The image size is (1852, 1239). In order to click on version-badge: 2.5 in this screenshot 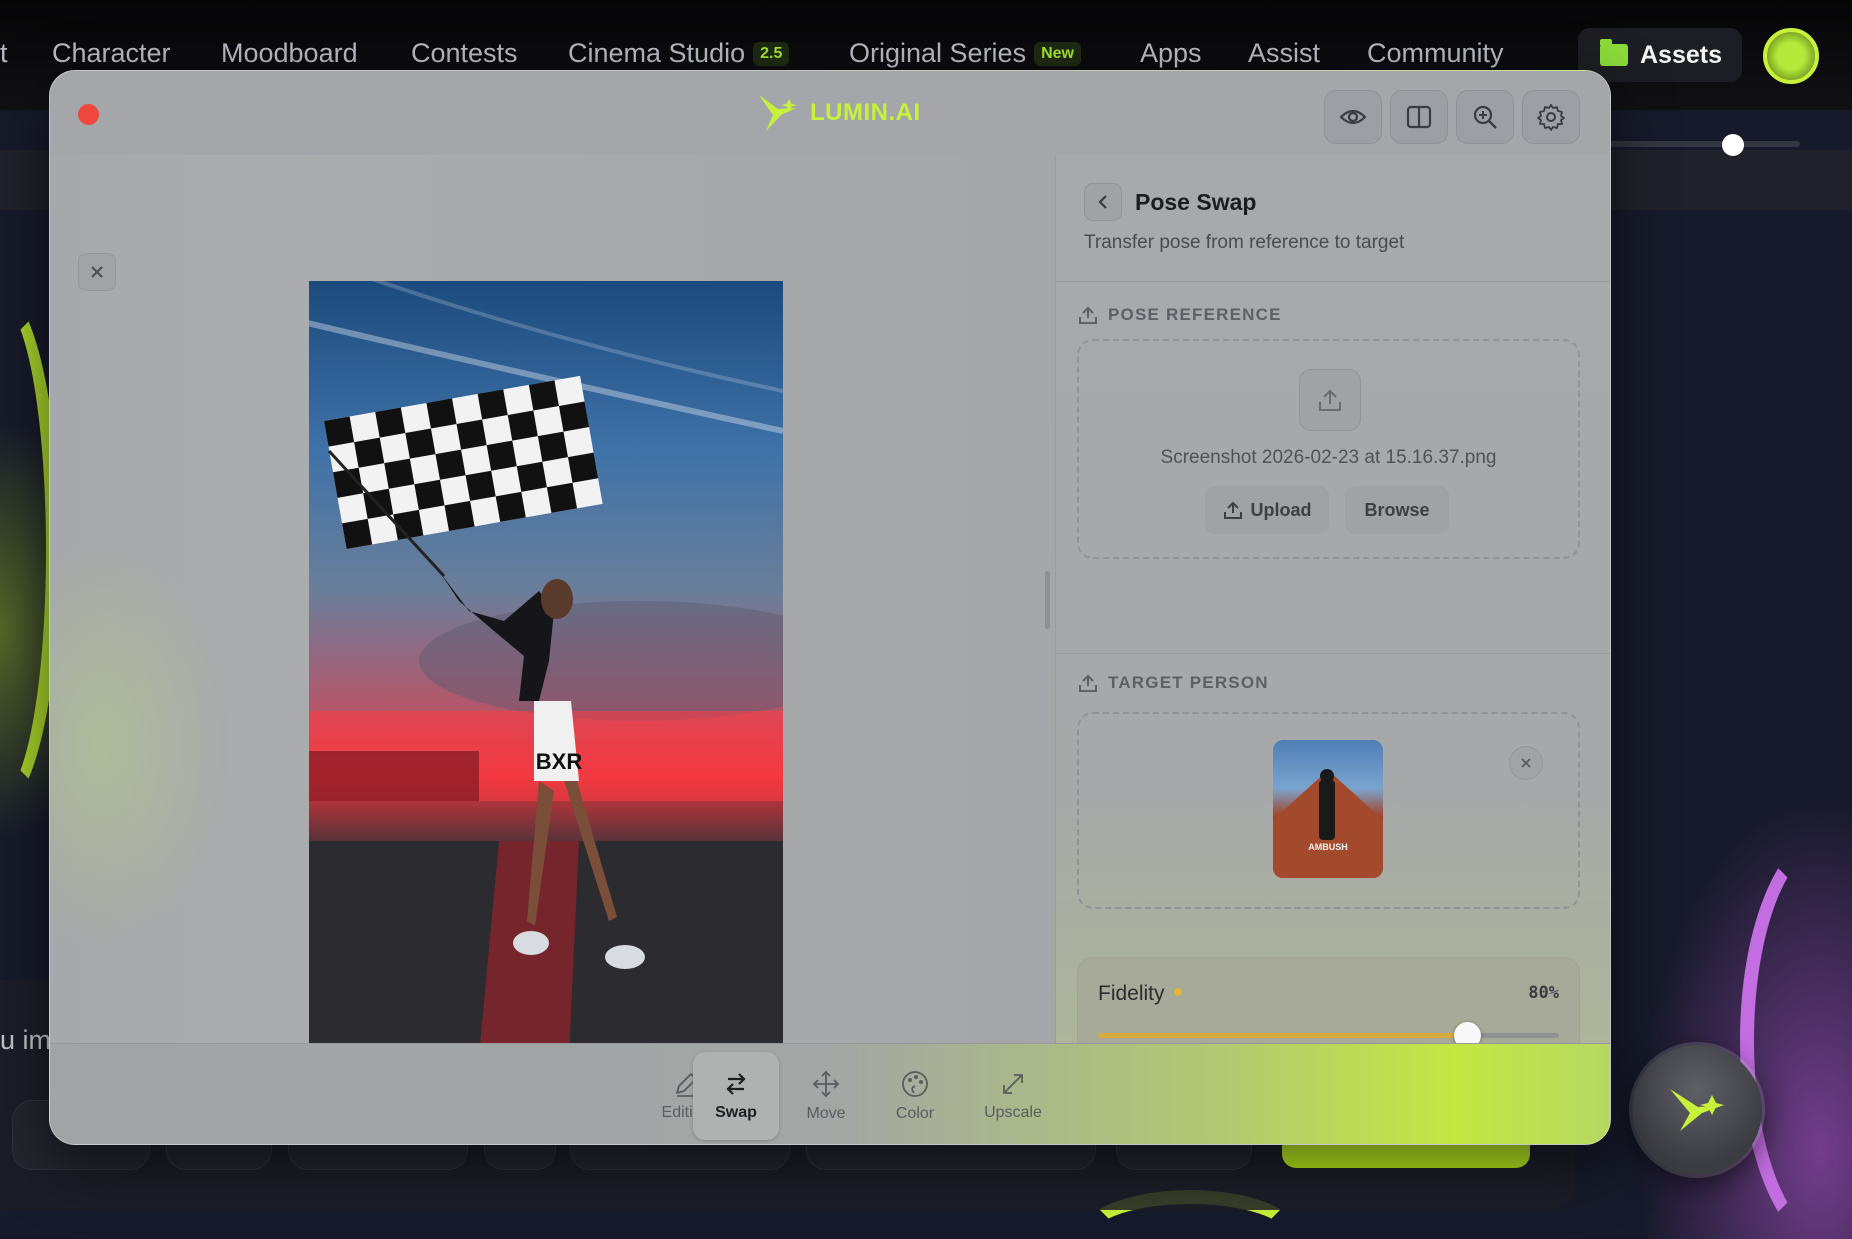, I will do `click(771, 54)`.